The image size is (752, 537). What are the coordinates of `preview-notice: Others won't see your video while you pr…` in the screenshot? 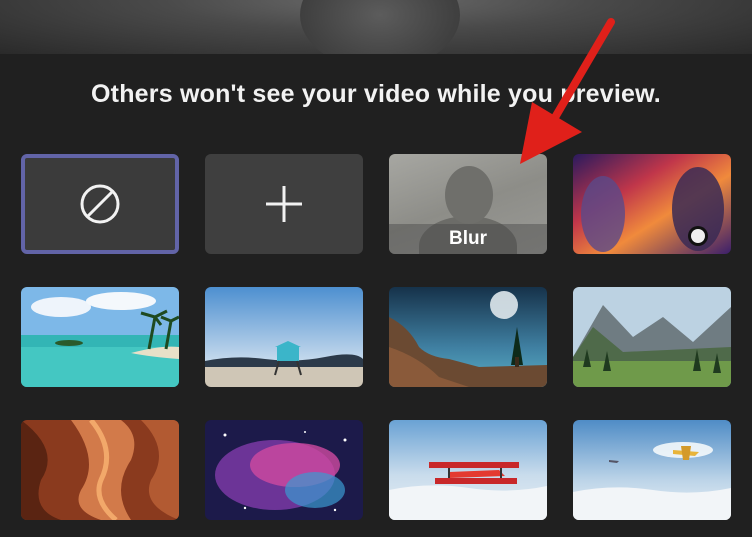 It's located at (376, 94).